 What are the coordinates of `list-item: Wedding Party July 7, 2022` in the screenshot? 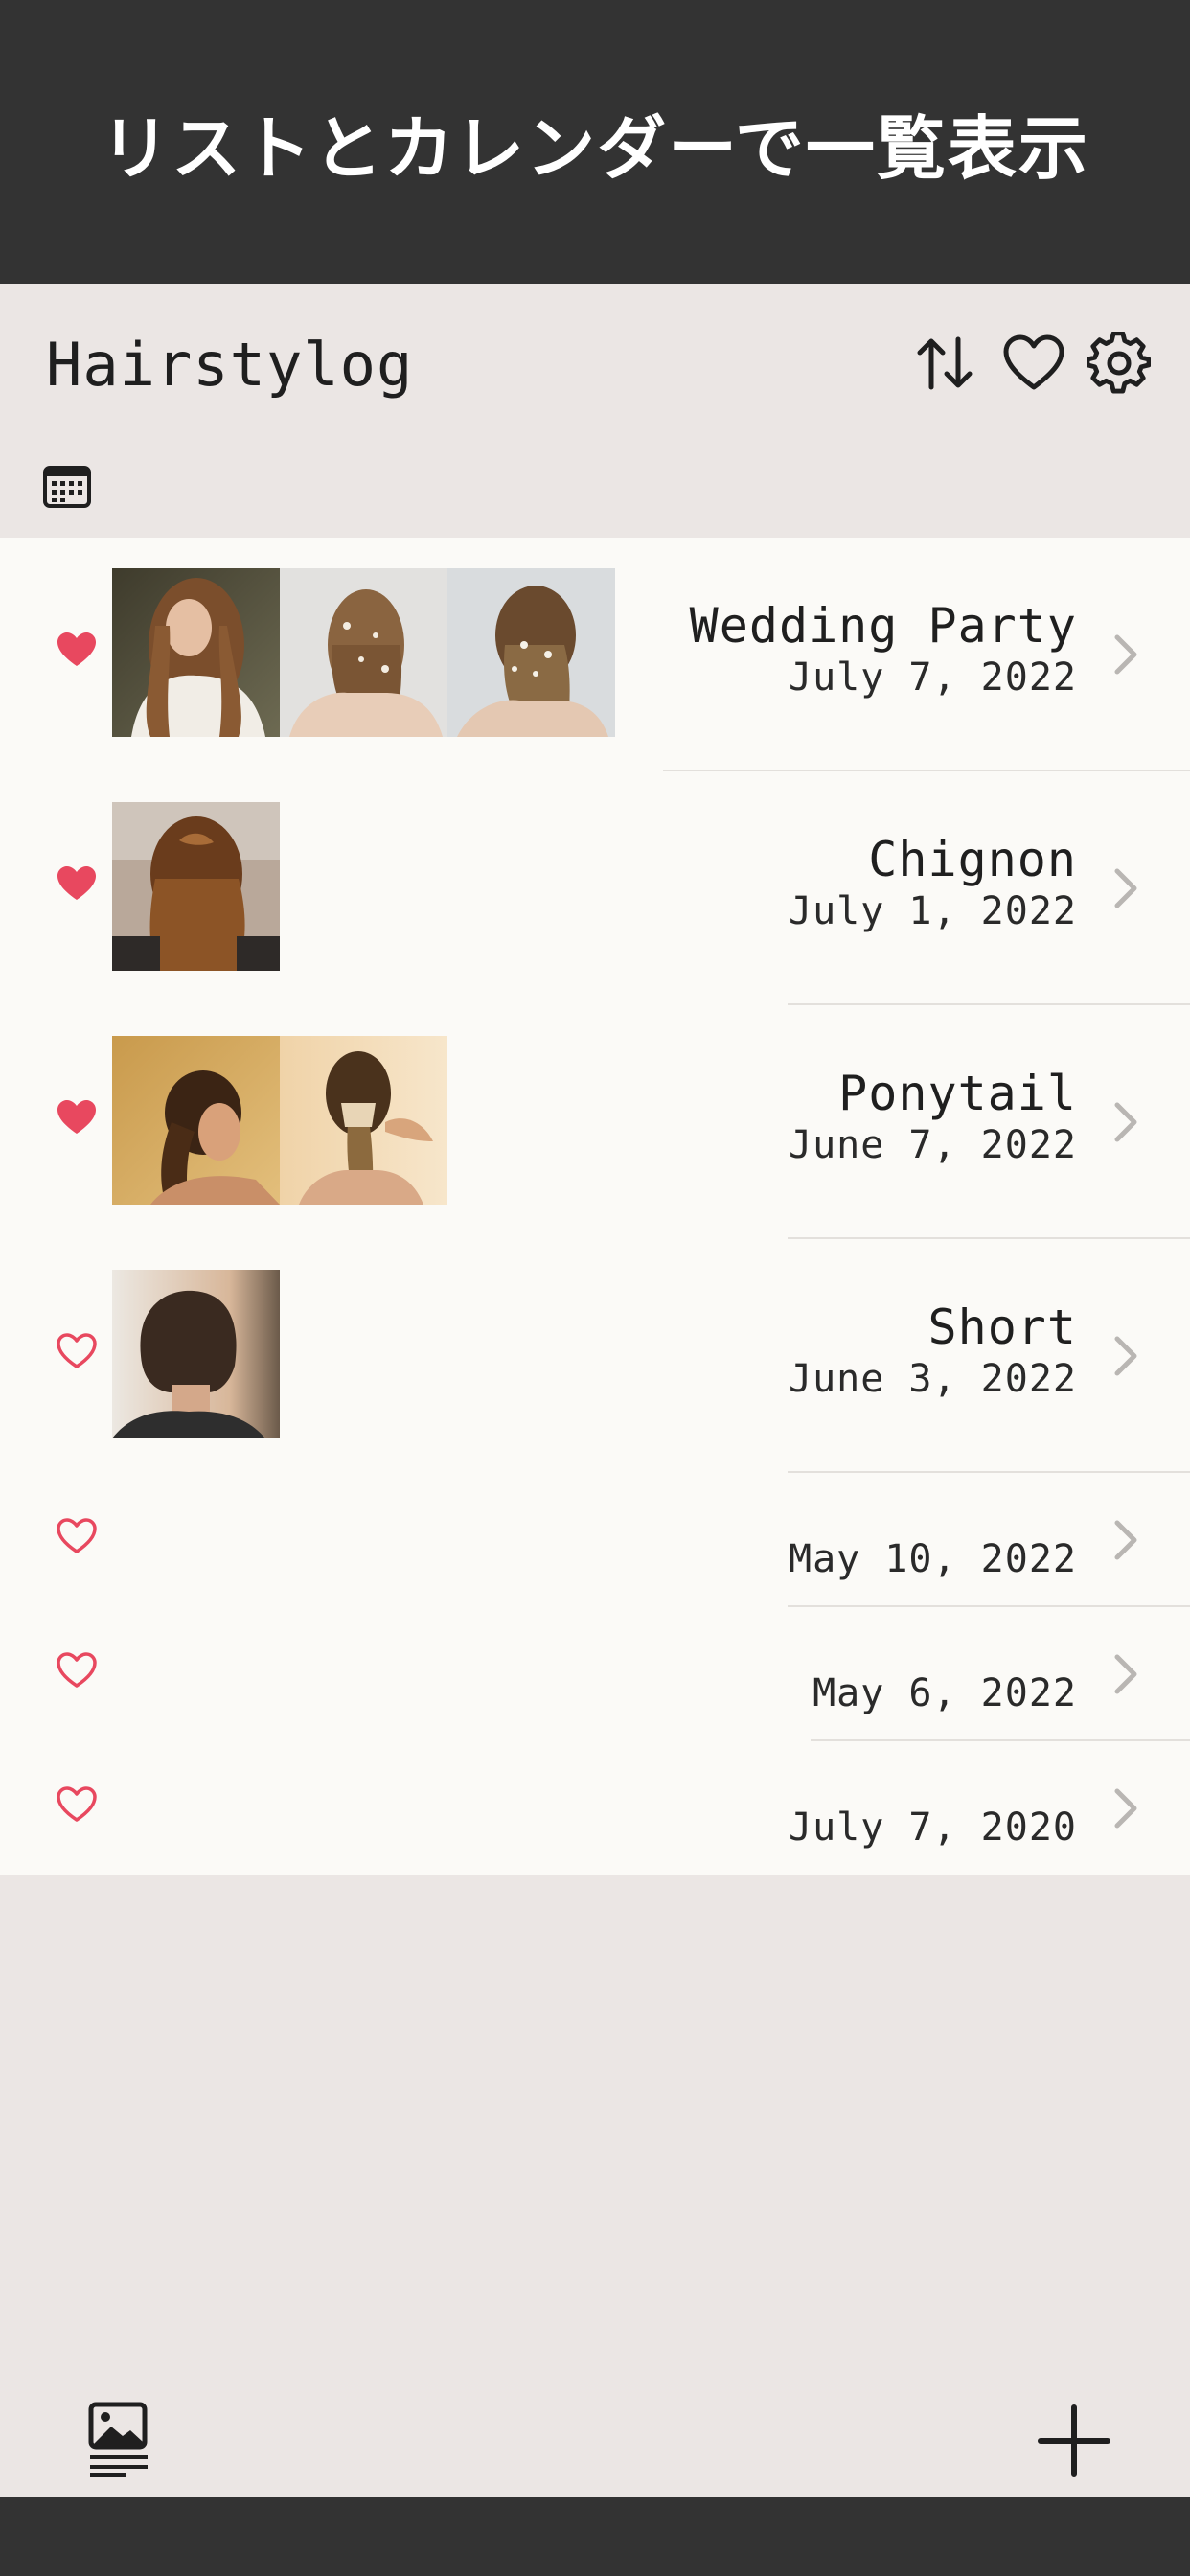 It's located at (595, 654).